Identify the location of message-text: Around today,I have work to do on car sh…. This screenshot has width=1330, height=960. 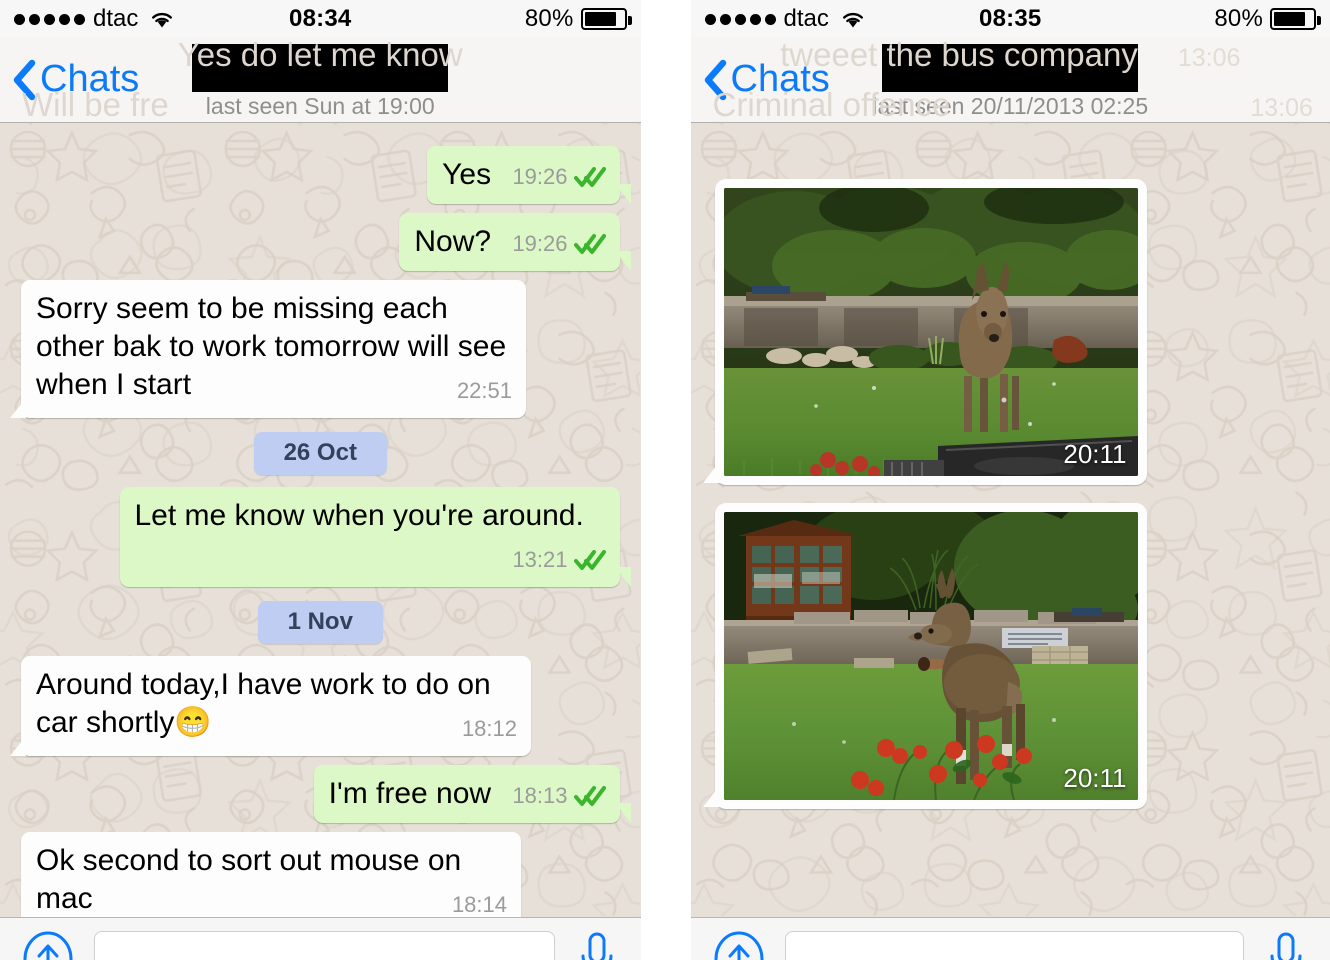
(263, 703).